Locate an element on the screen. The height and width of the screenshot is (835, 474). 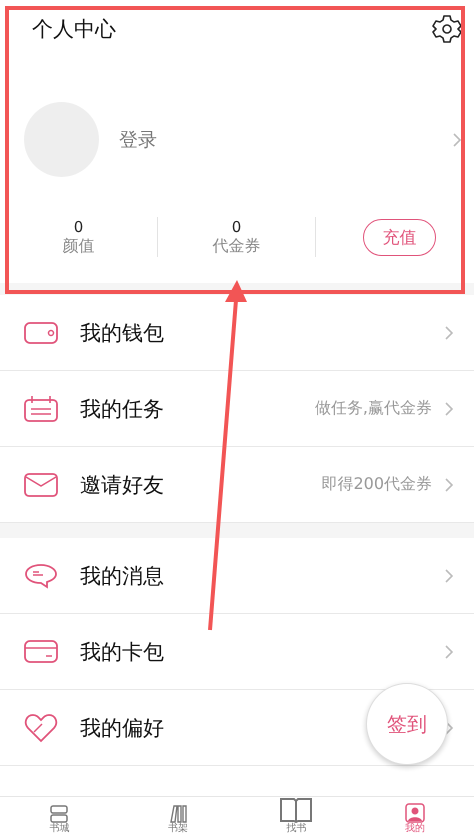
menu-label: 我的消息 is located at coordinates (122, 576).